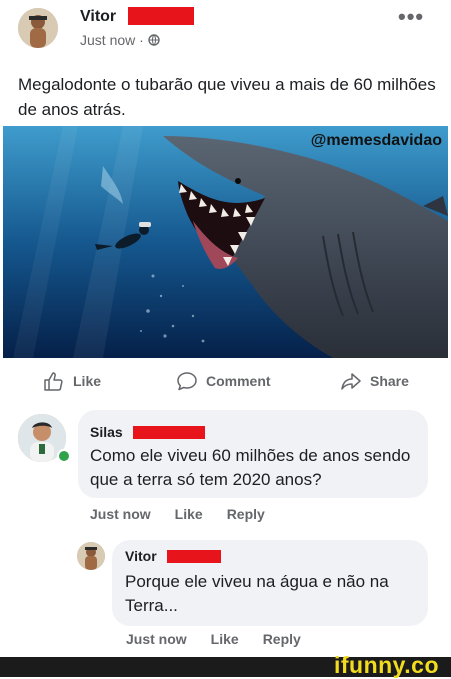 This screenshot has width=451, height=679. What do you see at coordinates (189, 514) in the screenshot?
I see `comment-like-button: Like` at bounding box center [189, 514].